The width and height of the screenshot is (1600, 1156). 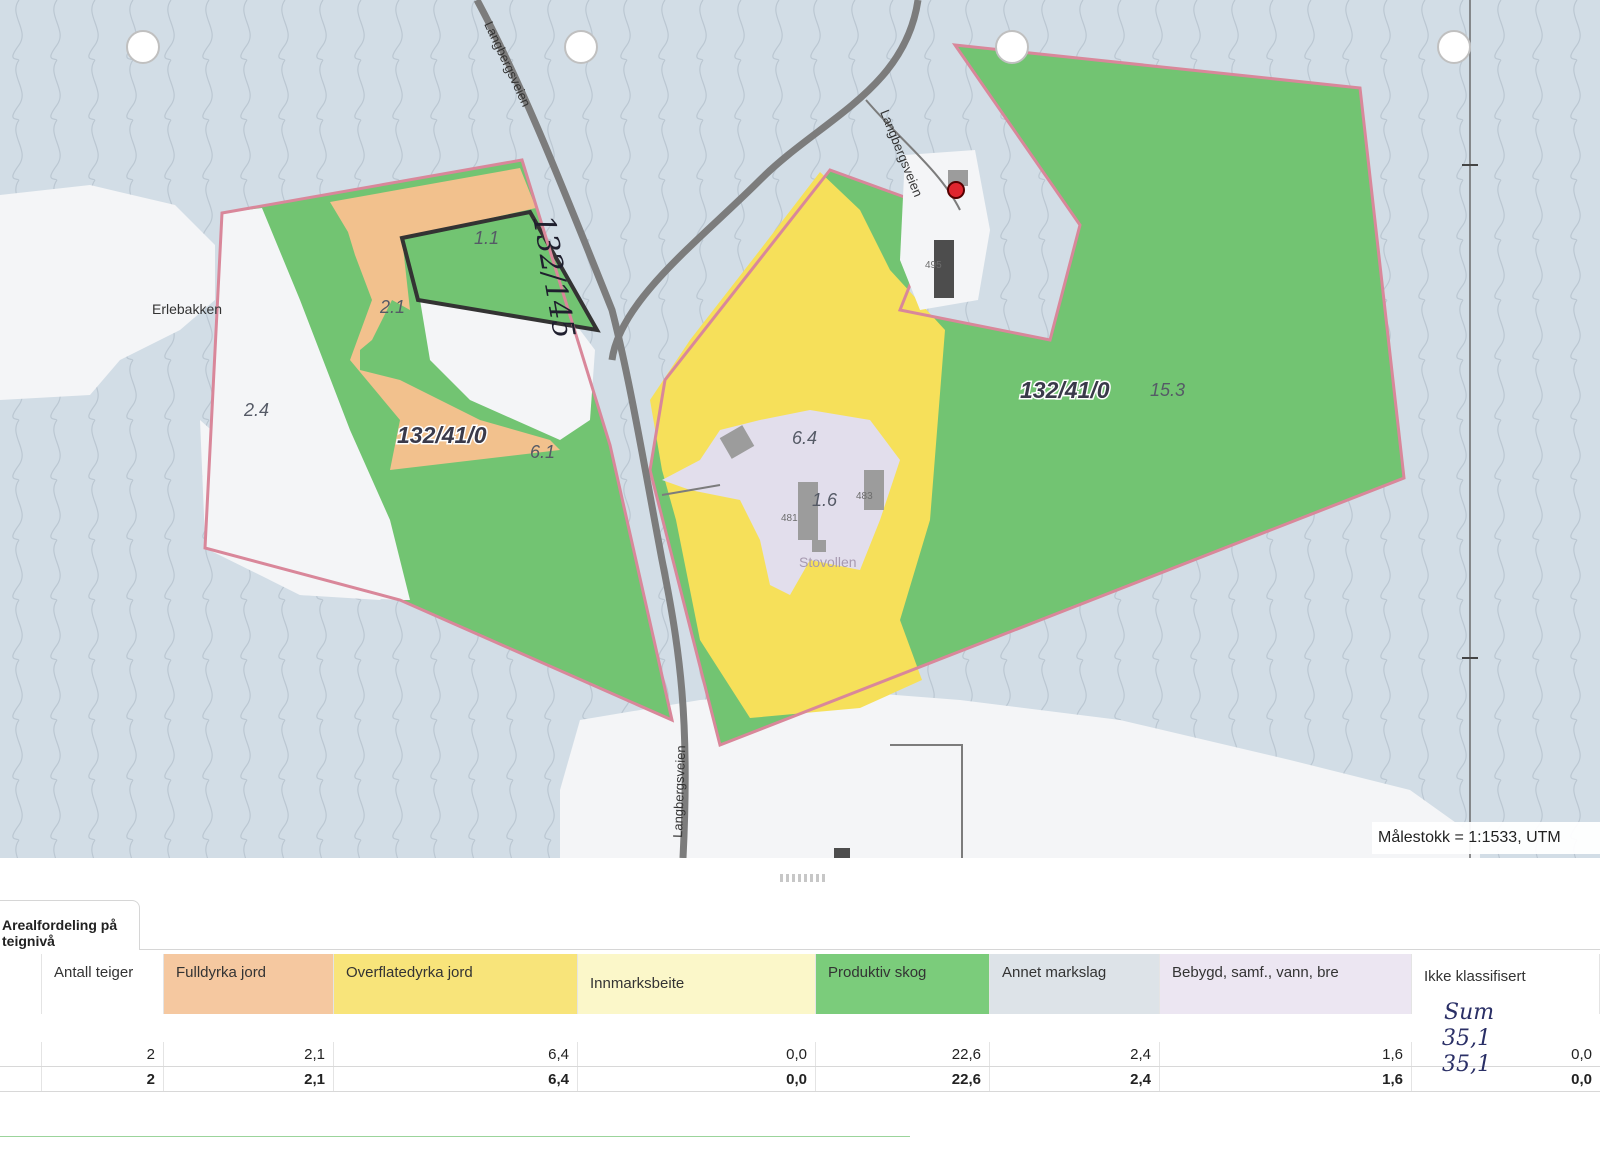 What do you see at coordinates (789, 518) in the screenshot?
I see `building-number-481: 481` at bounding box center [789, 518].